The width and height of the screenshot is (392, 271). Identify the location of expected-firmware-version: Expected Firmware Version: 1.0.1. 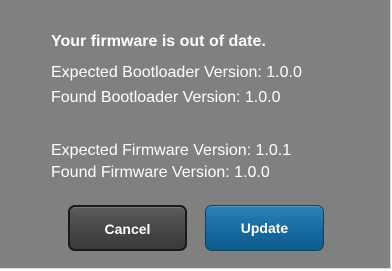
(171, 150).